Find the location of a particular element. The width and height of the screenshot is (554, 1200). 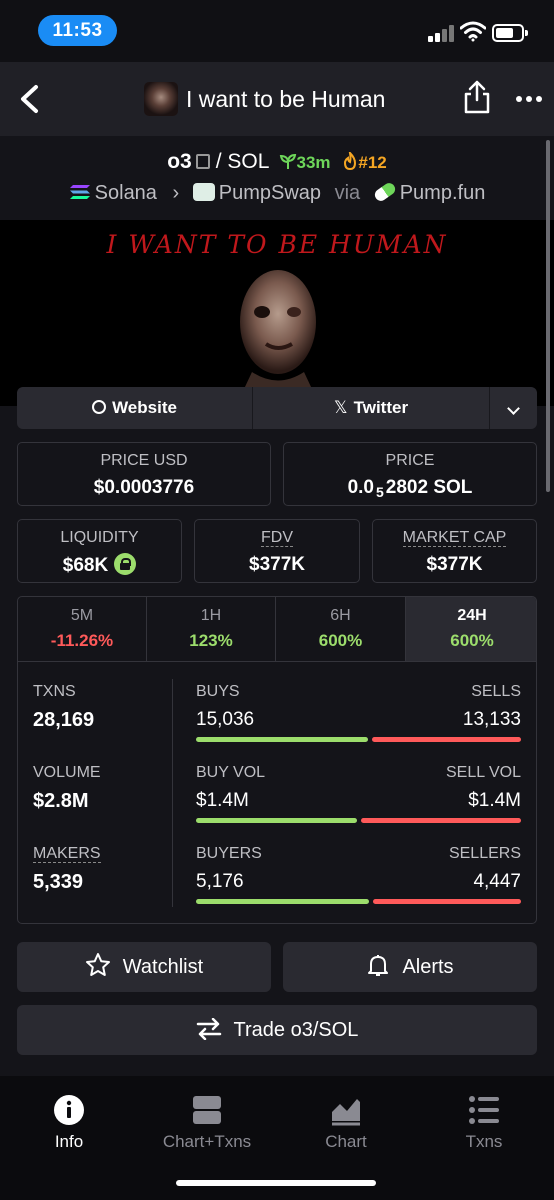

pair-age: 33m is located at coordinates (313, 162).